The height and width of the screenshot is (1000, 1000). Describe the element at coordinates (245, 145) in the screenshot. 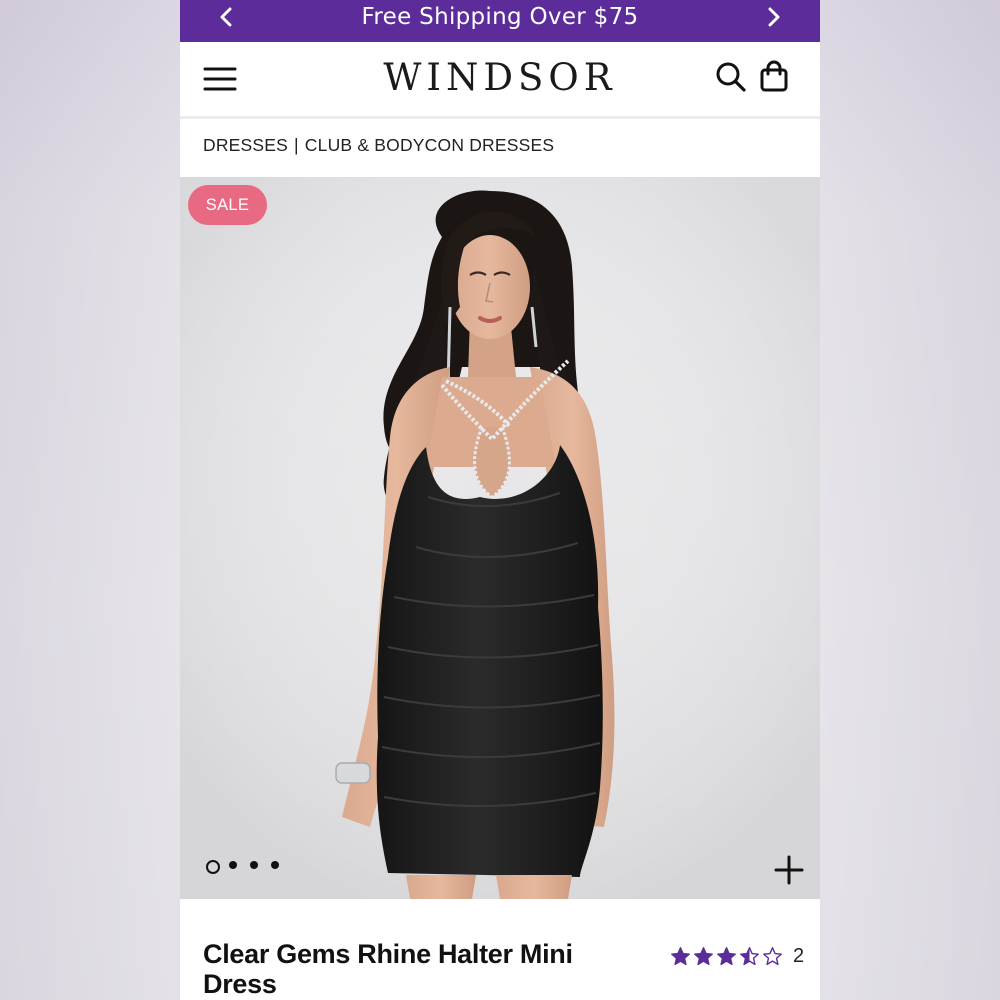

I see `breadcrumb-item-dresses: DRESSES` at that location.